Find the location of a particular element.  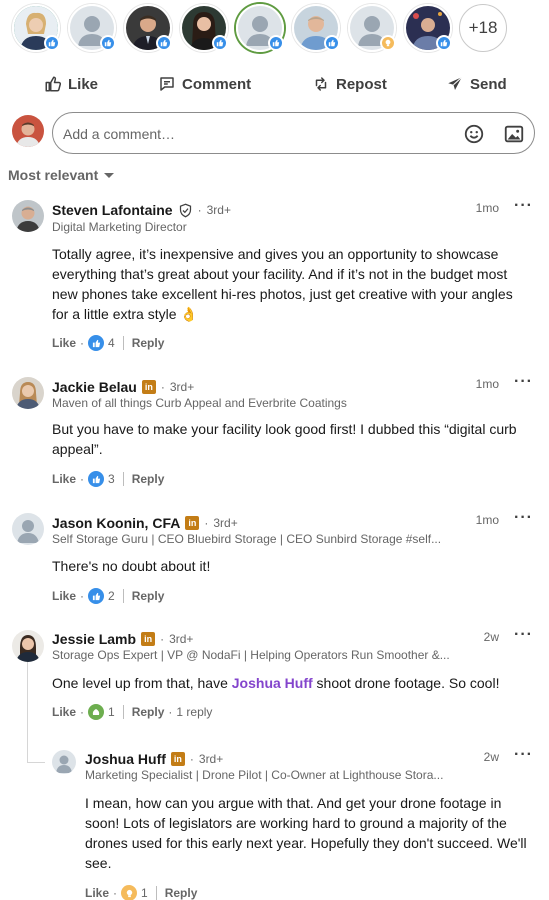

comment-text-part: One level up from that, have is located at coordinates (142, 683).